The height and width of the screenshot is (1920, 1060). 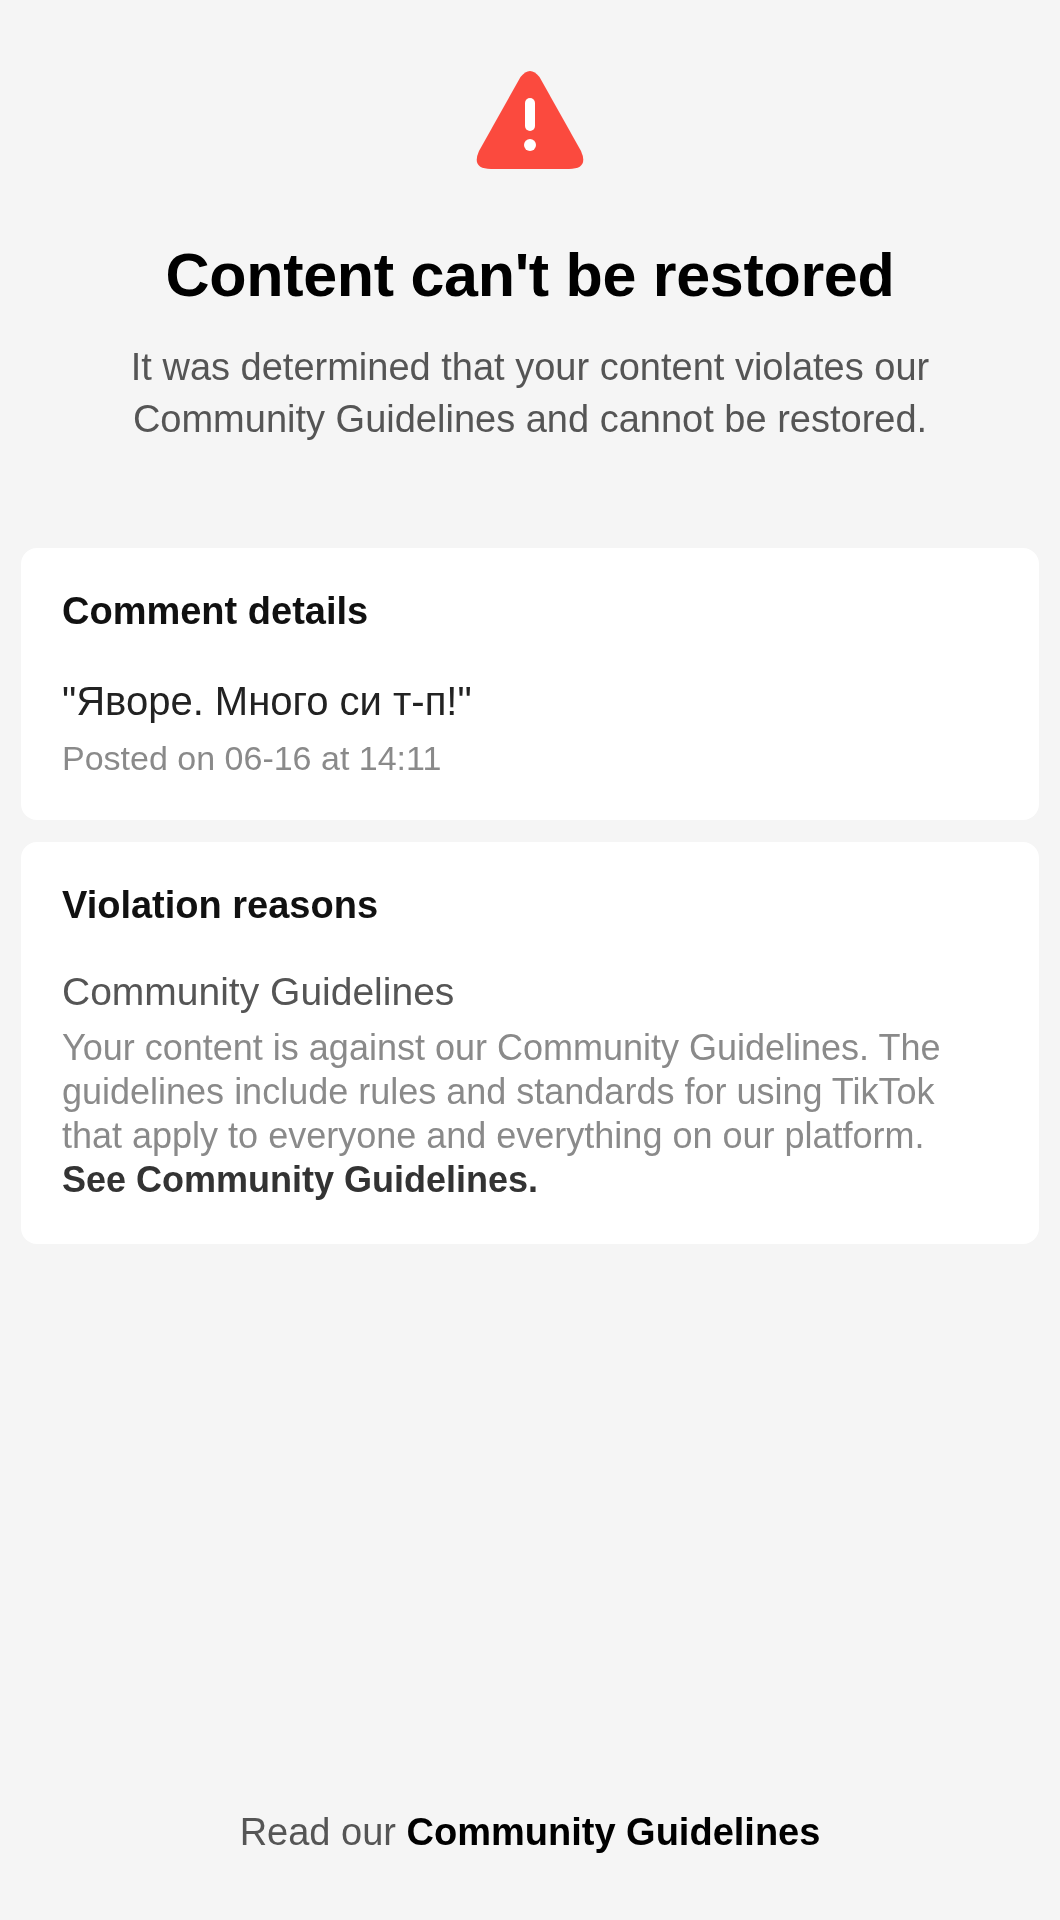 What do you see at coordinates (530, 393) in the screenshot?
I see `page-description: It was determined that your content violates our Community Guidelines and cannot be restored.` at bounding box center [530, 393].